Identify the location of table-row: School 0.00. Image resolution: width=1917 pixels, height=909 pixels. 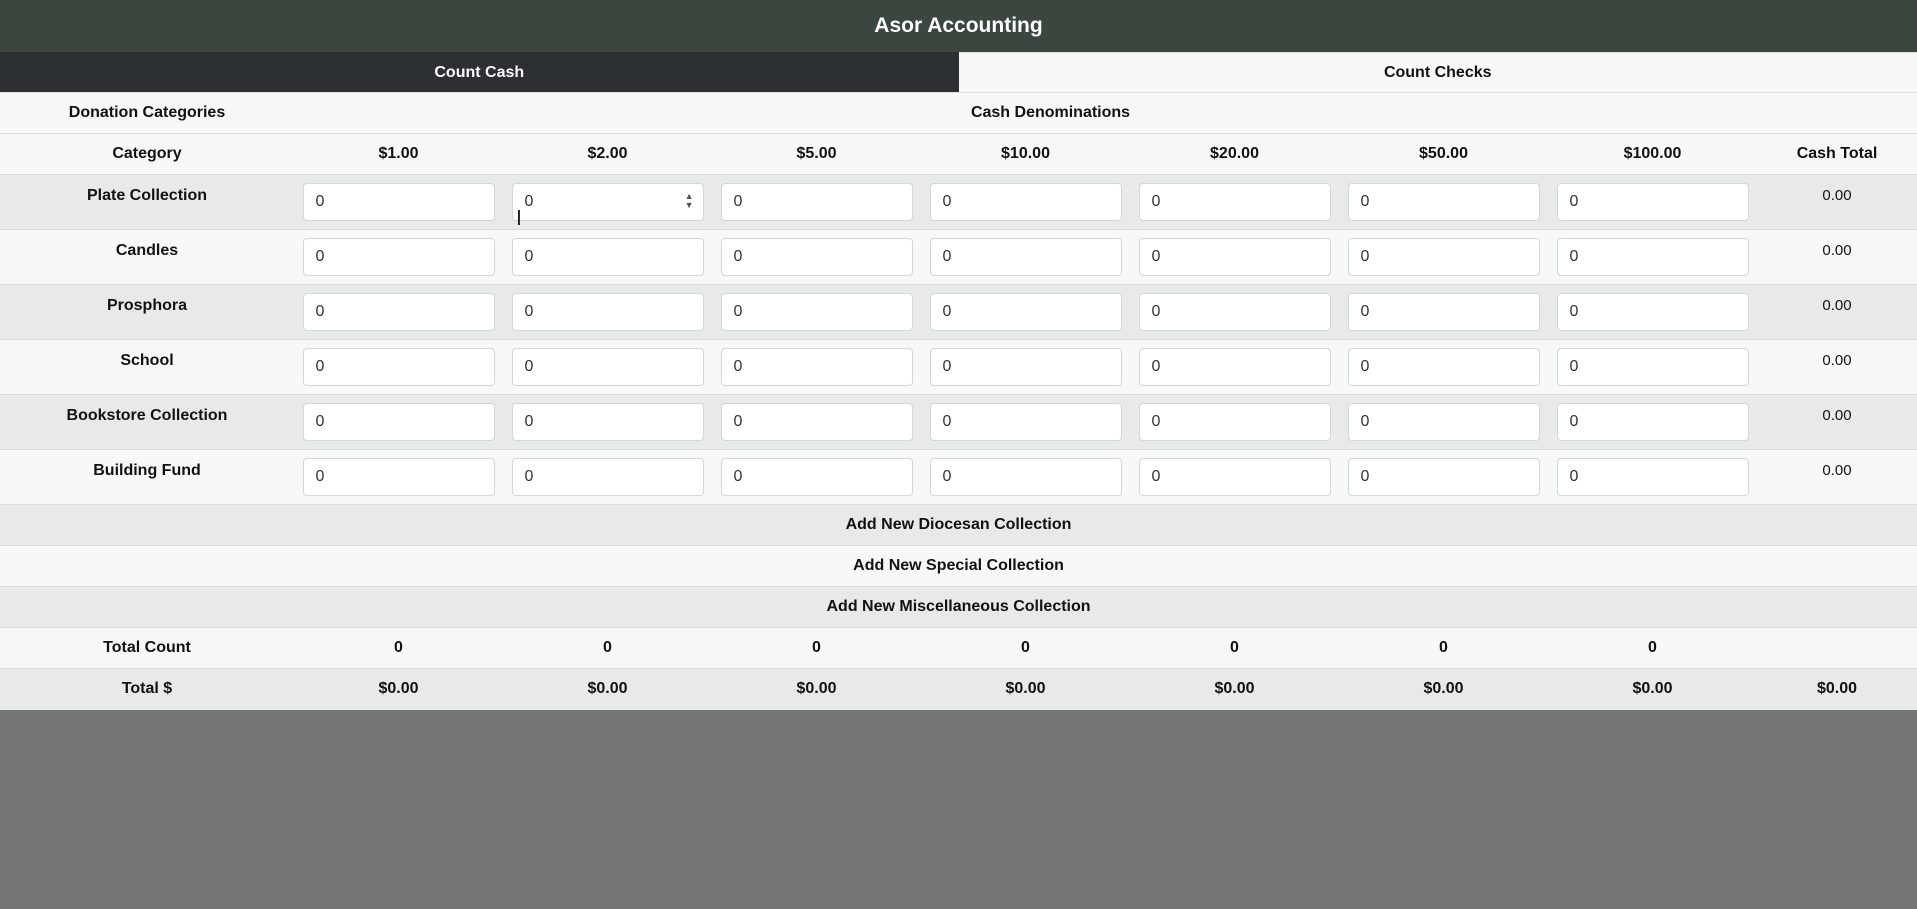
(958, 367).